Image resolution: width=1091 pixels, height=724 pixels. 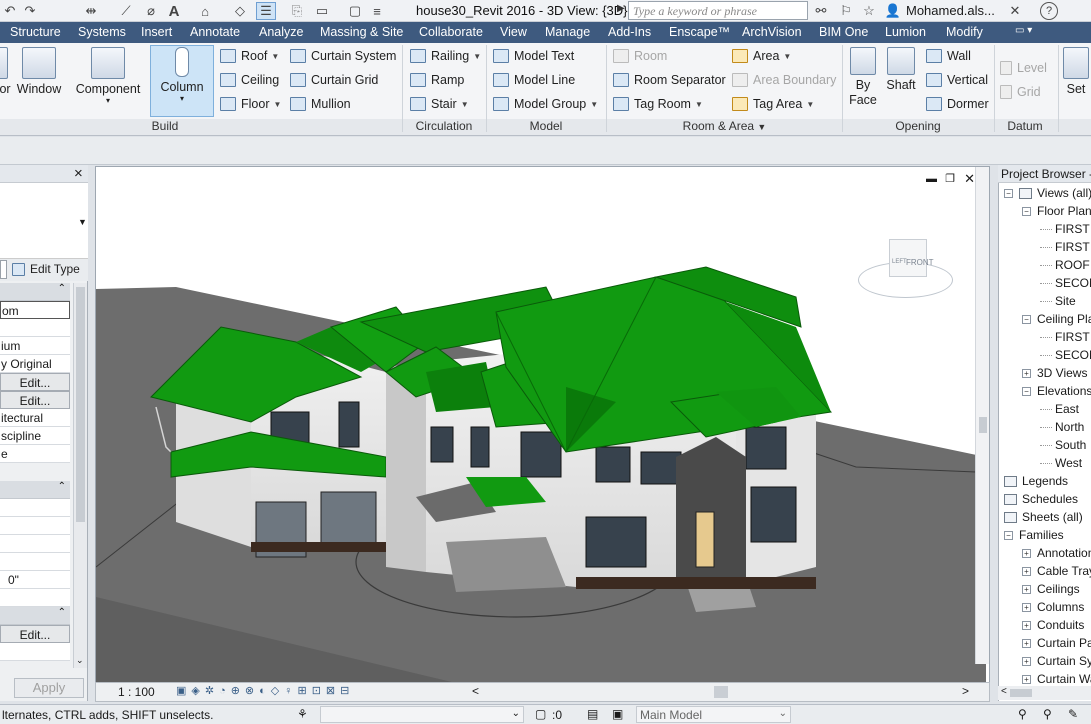 What do you see at coordinates (1015, 11) in the screenshot?
I see `exchange-apps-icon: ✕` at bounding box center [1015, 11].